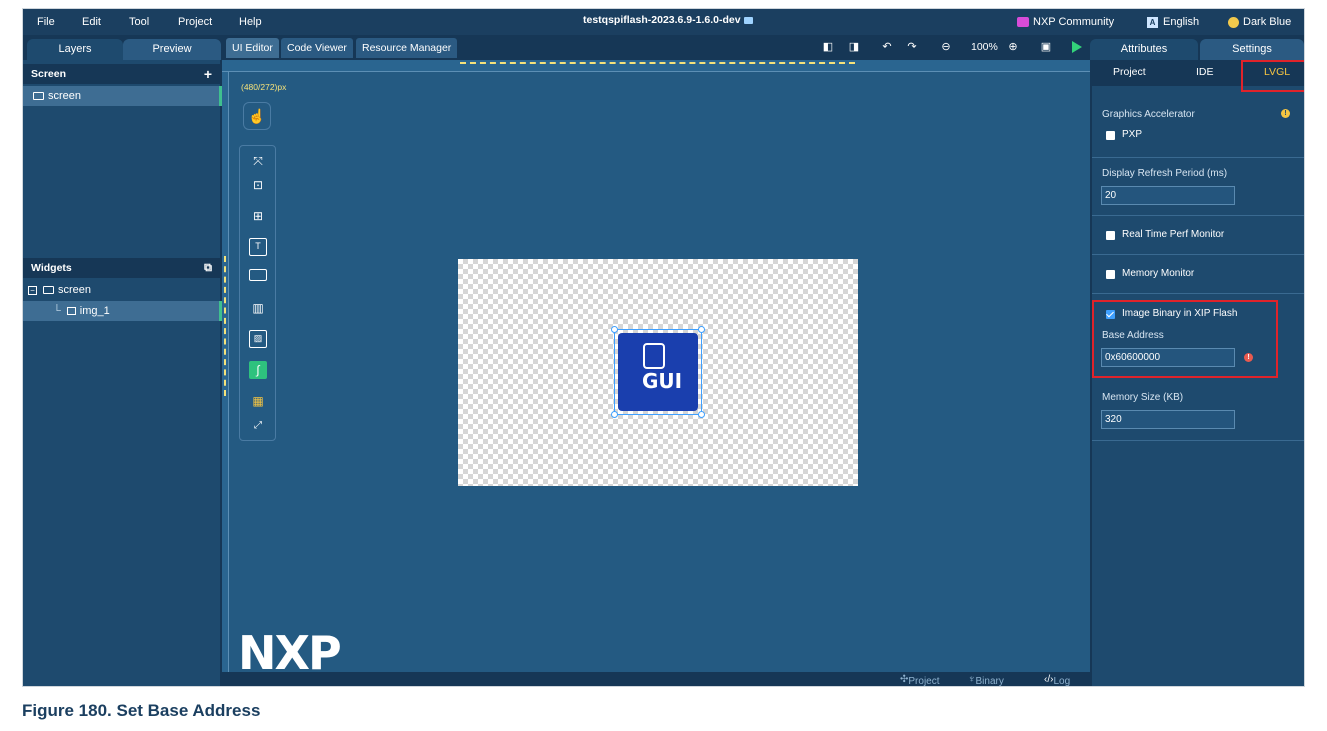  Describe the element at coordinates (122, 96) in the screenshot. I see `screen-list-item: screen` at that location.